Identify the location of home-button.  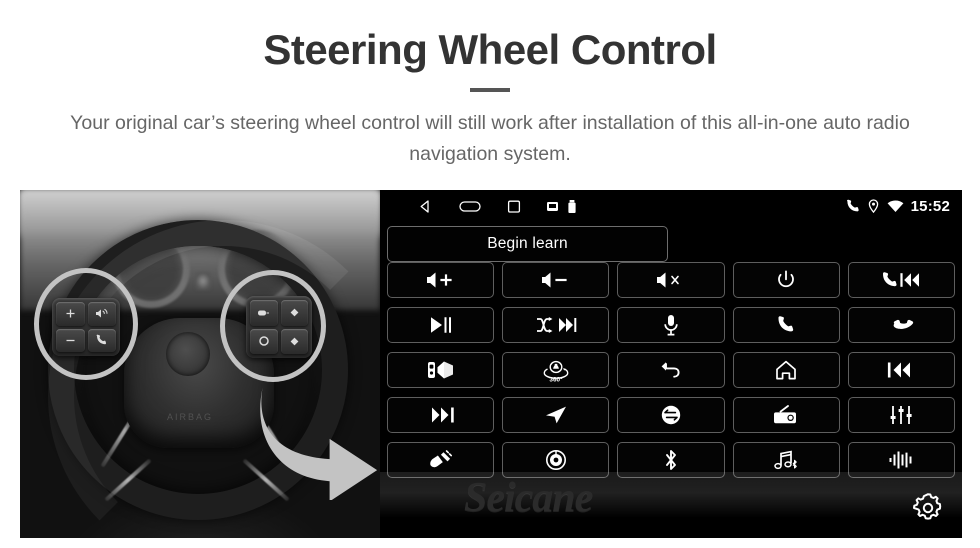
(786, 370).